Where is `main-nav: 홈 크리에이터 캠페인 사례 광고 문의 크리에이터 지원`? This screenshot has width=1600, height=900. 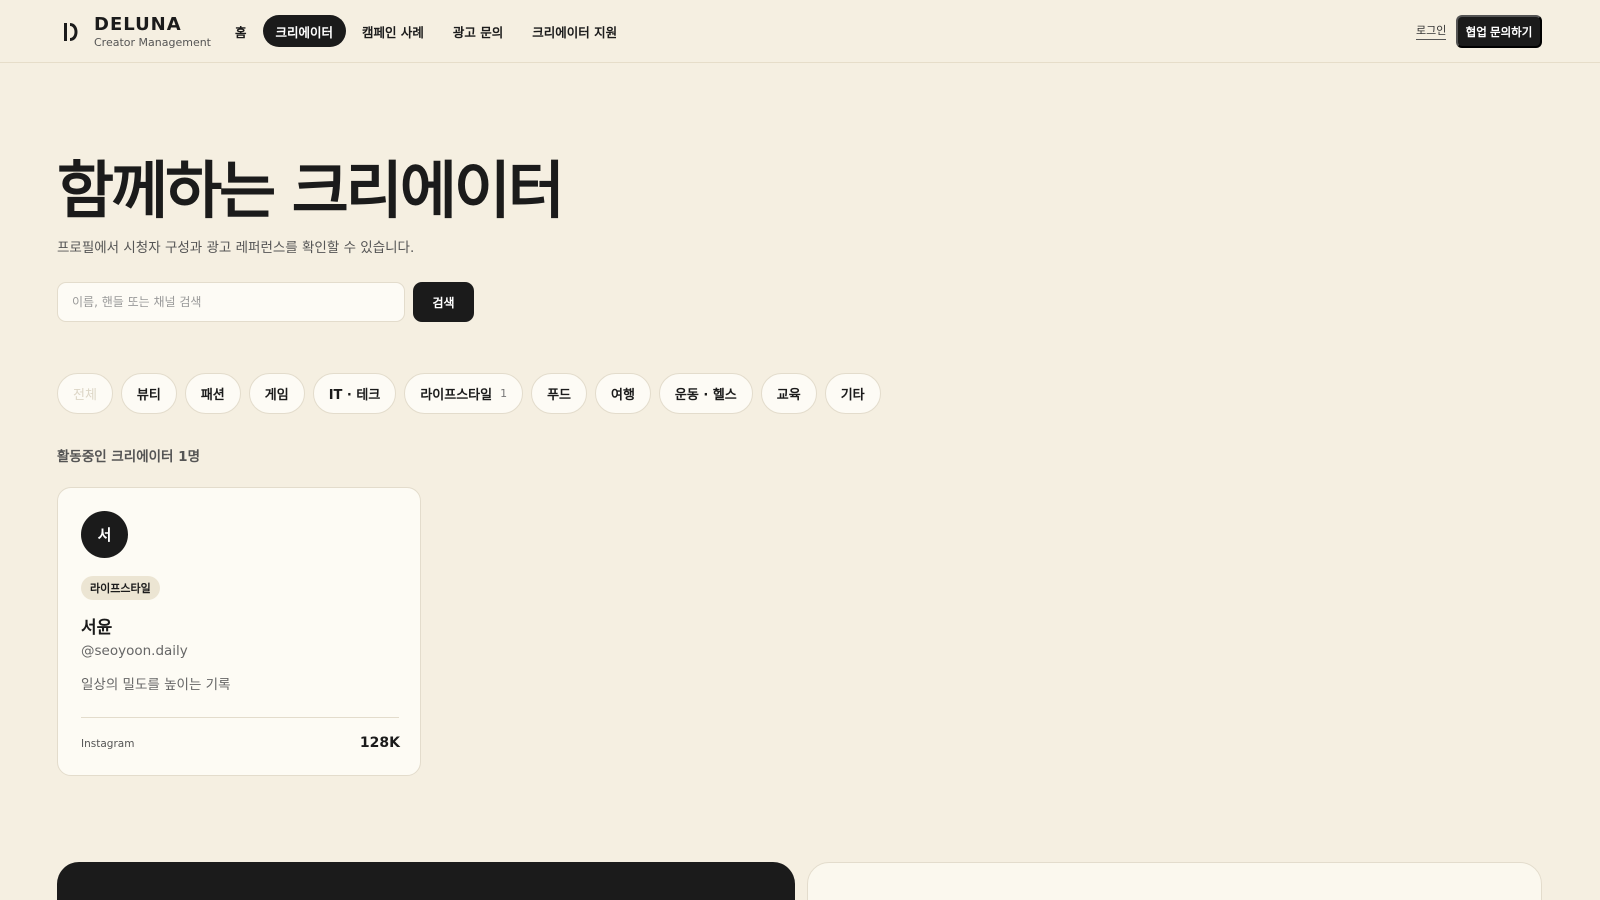
main-nav: 홈 크리에이터 캠페인 사례 광고 문의 크리에이터 지원 is located at coordinates (427, 31).